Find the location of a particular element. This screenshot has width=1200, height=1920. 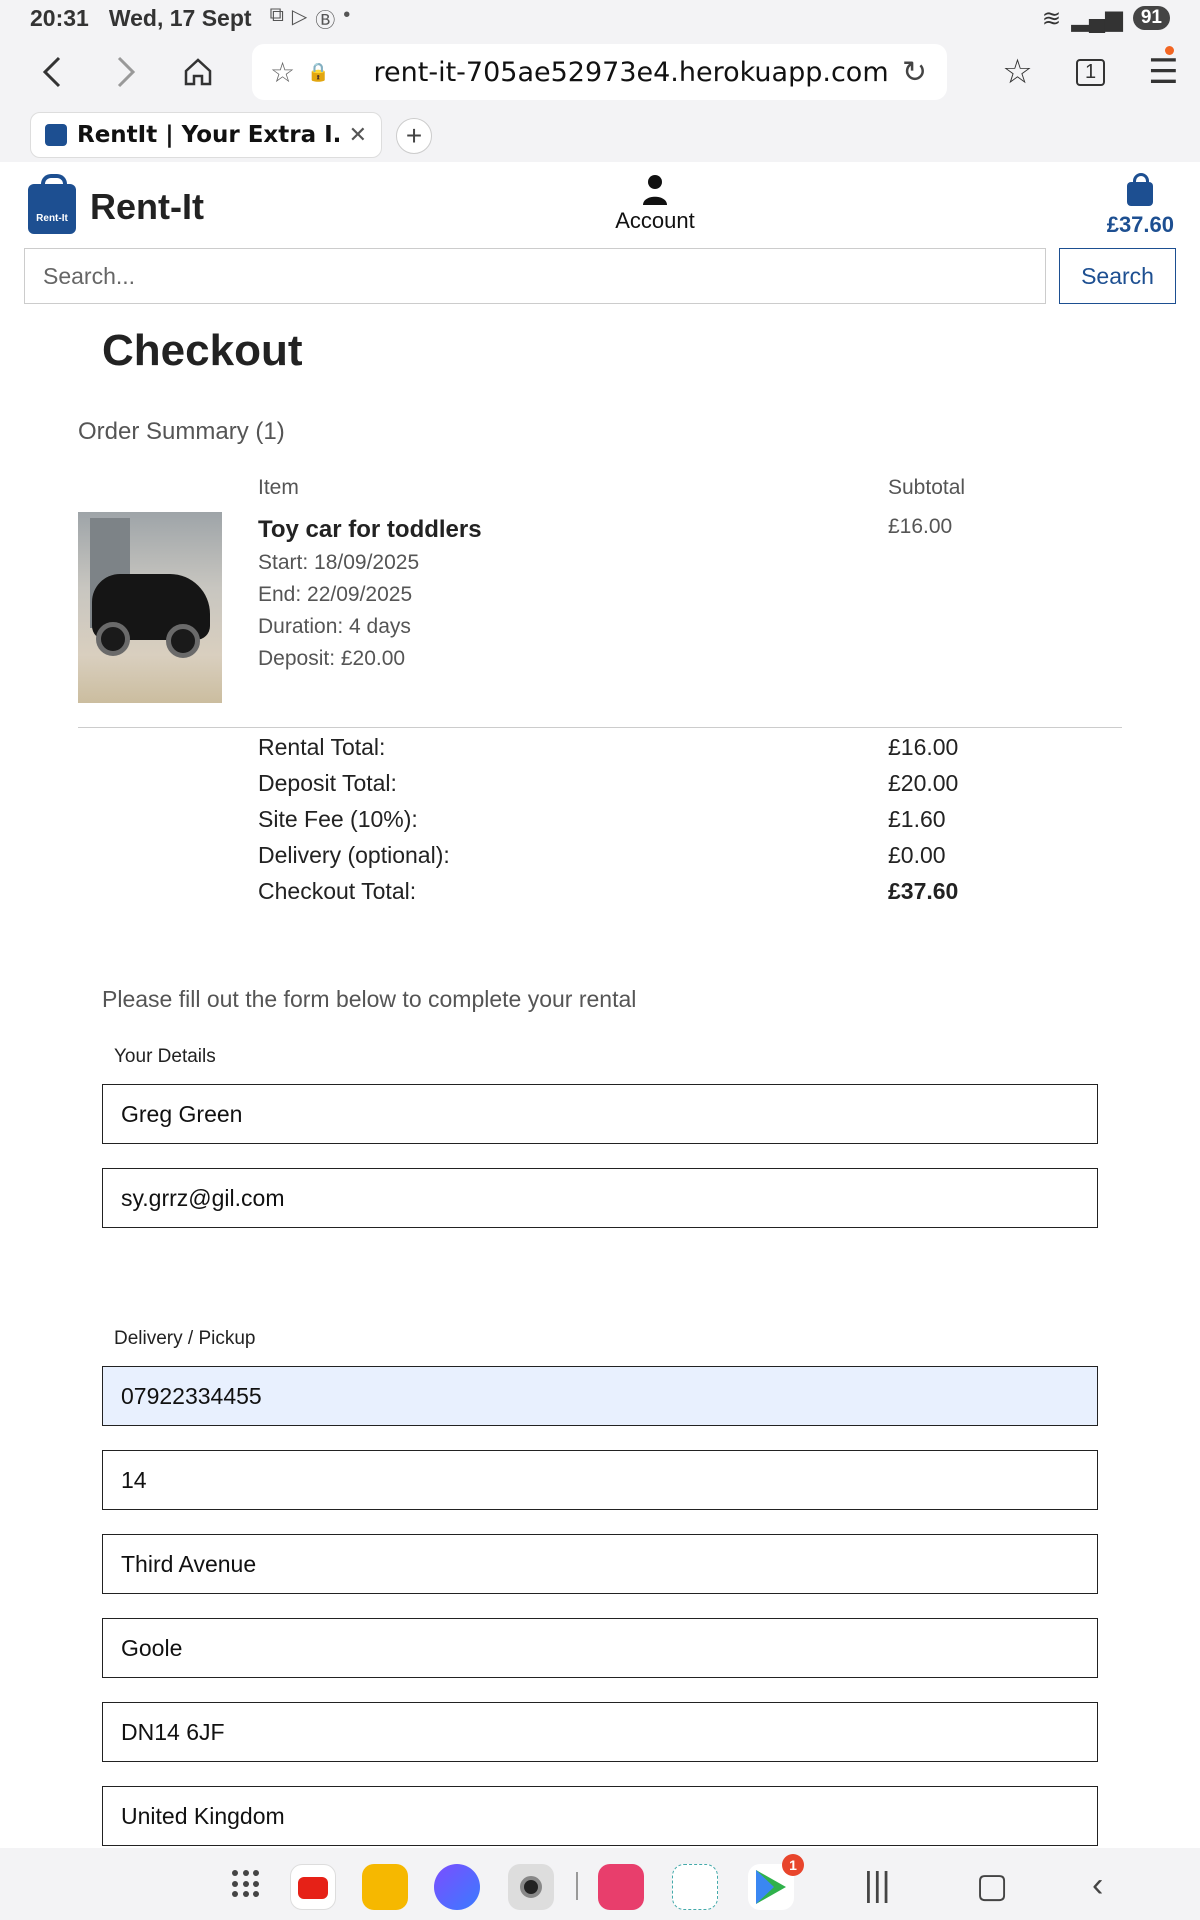

signal-icon: ▂▄▆ is located at coordinates (1097, 17).